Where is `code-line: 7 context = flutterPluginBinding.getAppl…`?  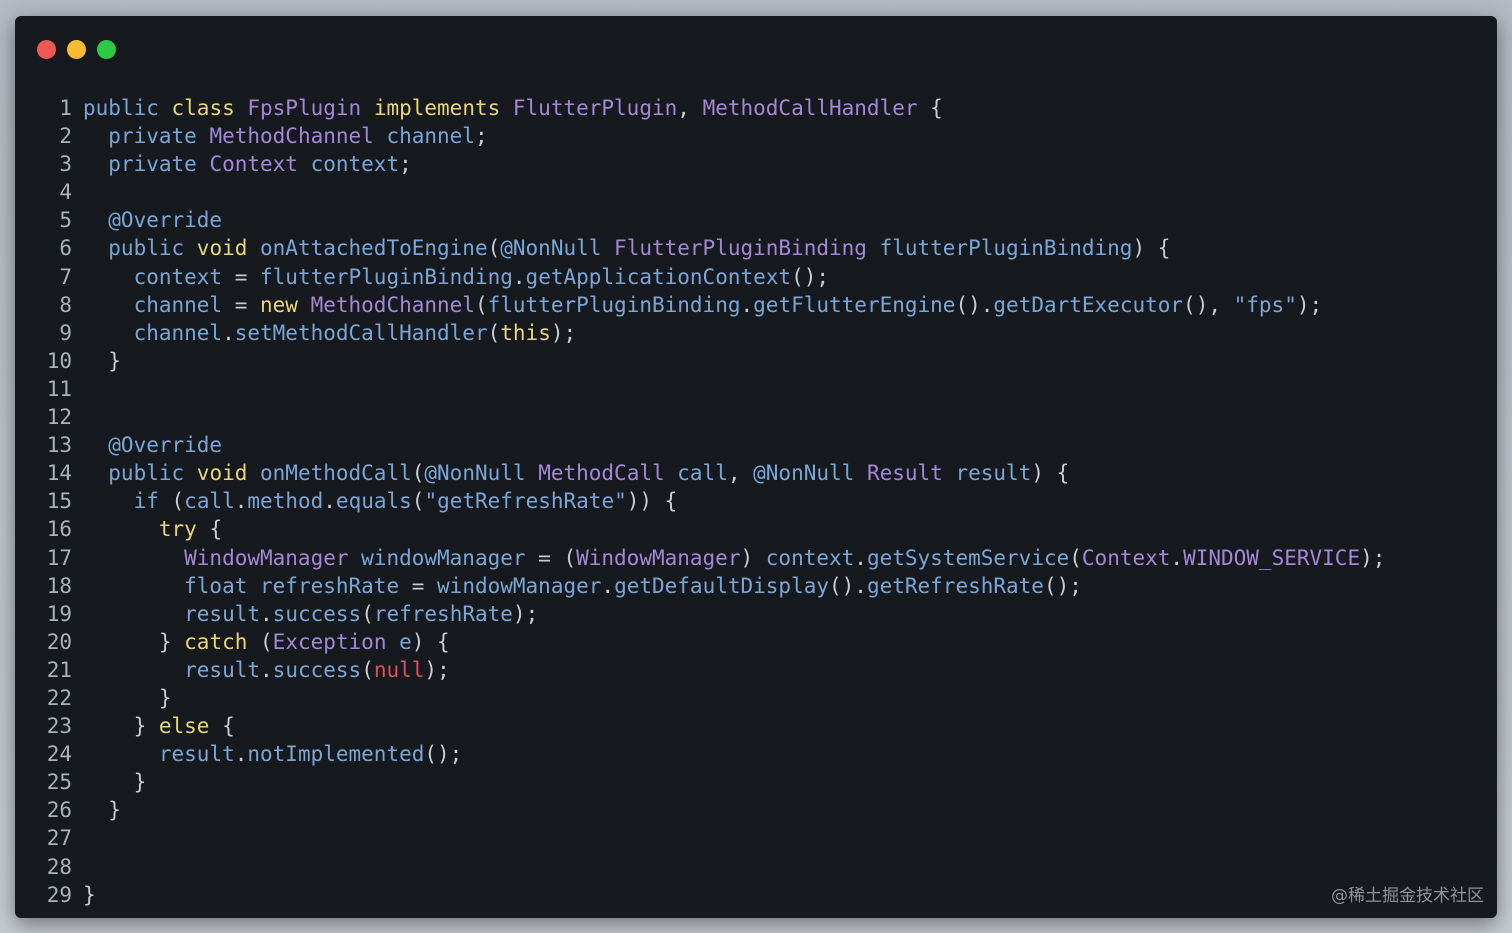 code-line: 7 context = flutterPluginBinding.getAppl… is located at coordinates (756, 277).